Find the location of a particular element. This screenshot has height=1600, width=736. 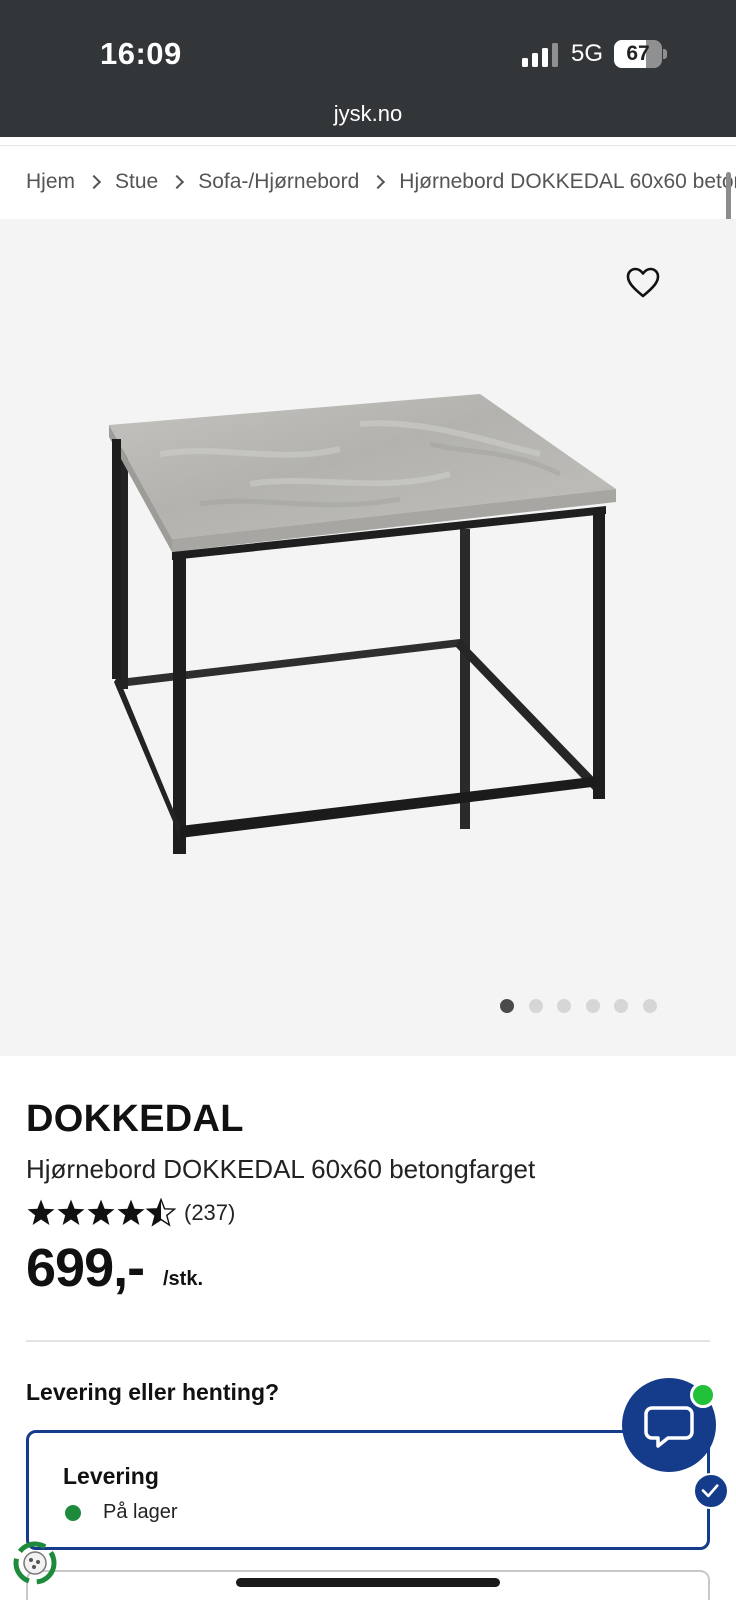

network-type: 5G is located at coordinates (587, 53).